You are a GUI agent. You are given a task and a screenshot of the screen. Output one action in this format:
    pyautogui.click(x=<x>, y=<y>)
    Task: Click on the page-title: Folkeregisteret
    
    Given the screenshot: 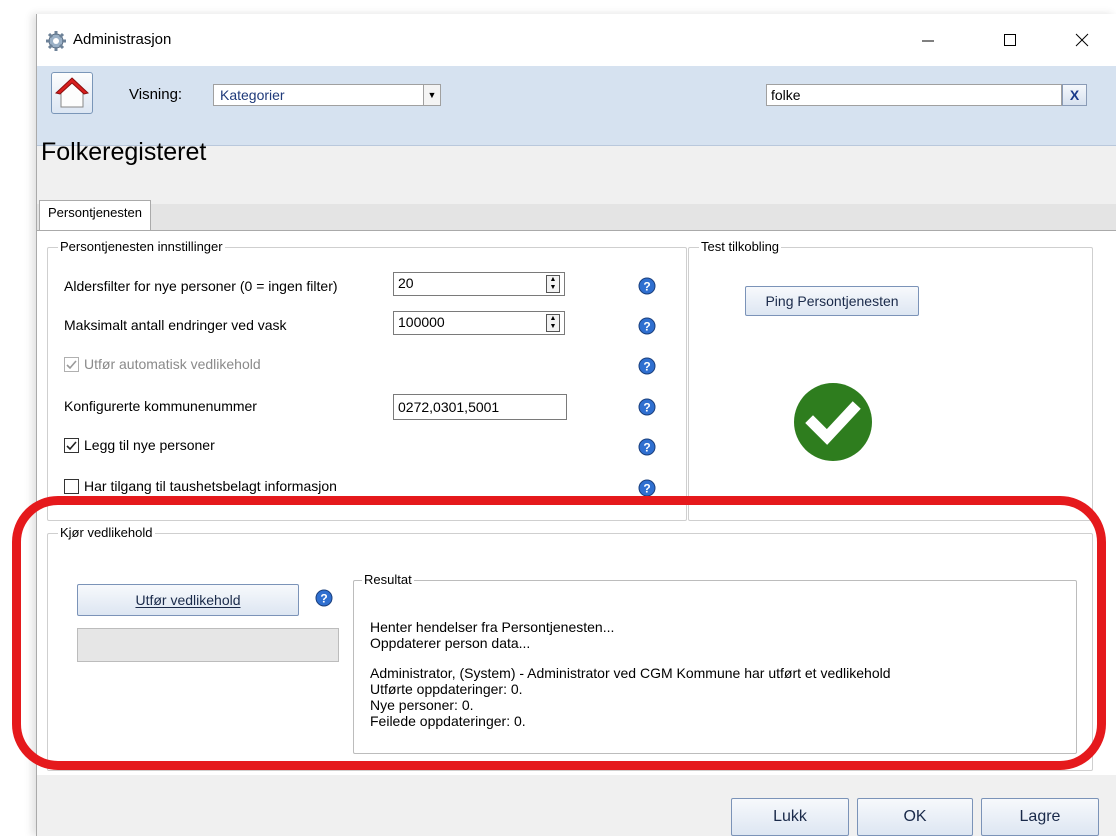 What is the action you would take?
    pyautogui.click(x=124, y=152)
    